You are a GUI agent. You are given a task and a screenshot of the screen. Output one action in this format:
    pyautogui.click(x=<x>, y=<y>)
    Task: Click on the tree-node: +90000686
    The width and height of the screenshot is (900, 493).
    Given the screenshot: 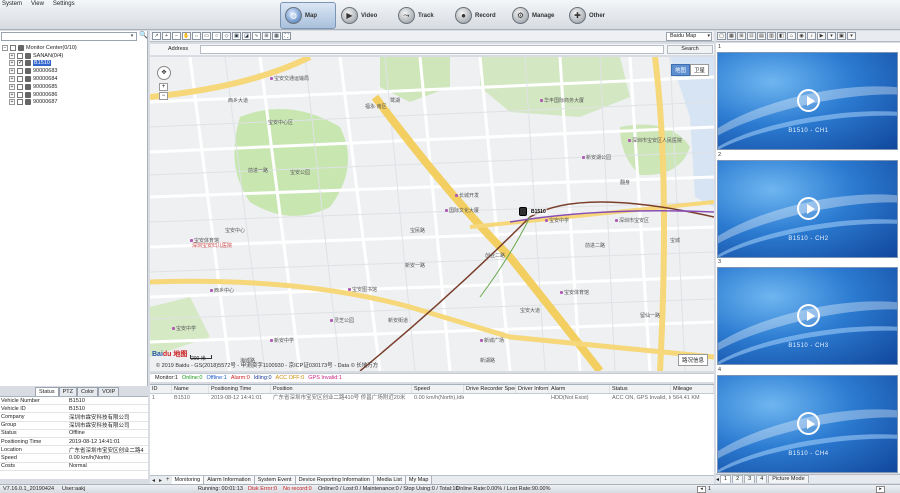 What is the action you would take?
    pyautogui.click(x=39, y=95)
    